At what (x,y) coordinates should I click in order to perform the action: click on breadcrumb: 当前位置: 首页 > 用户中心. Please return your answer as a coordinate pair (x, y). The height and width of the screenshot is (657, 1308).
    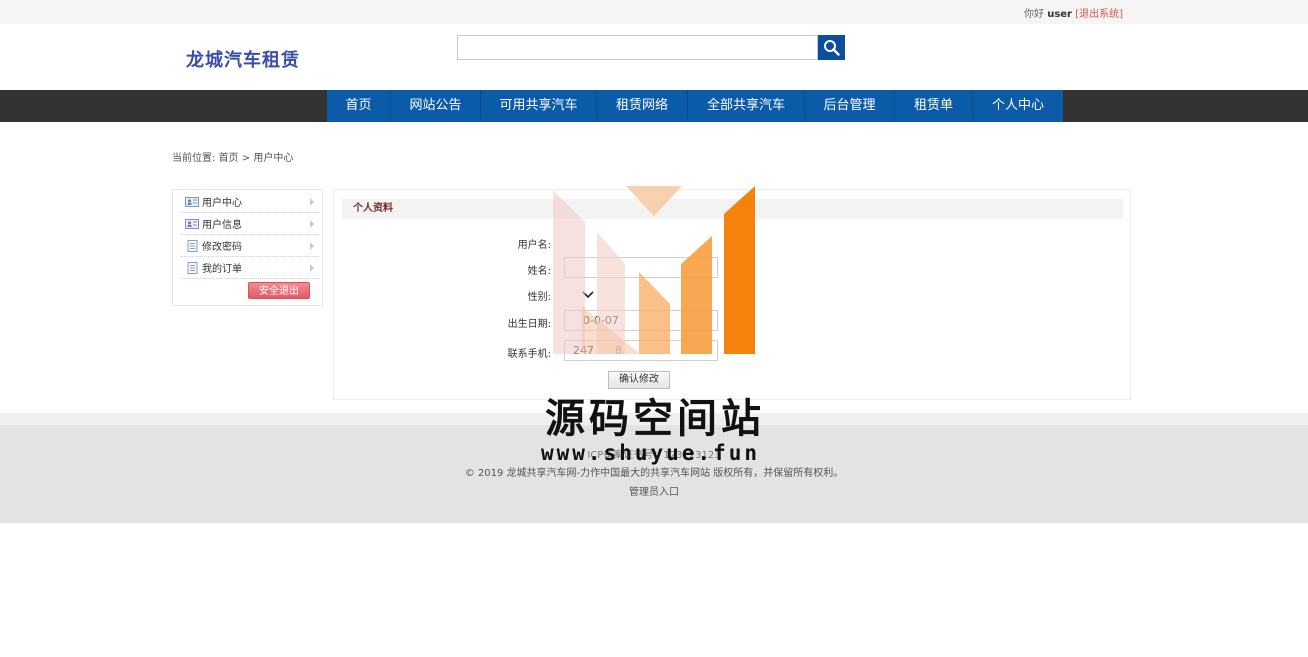
    Looking at the image, I should click on (232, 156).